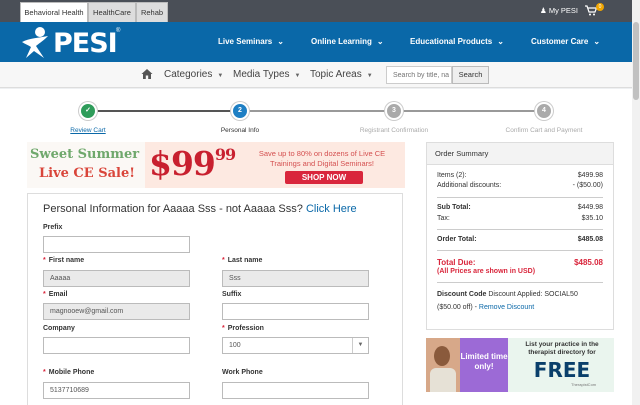 The height and width of the screenshot is (405, 640). What do you see at coordinates (341, 41) in the screenshot?
I see `nav-label: Online Learning` at bounding box center [341, 41].